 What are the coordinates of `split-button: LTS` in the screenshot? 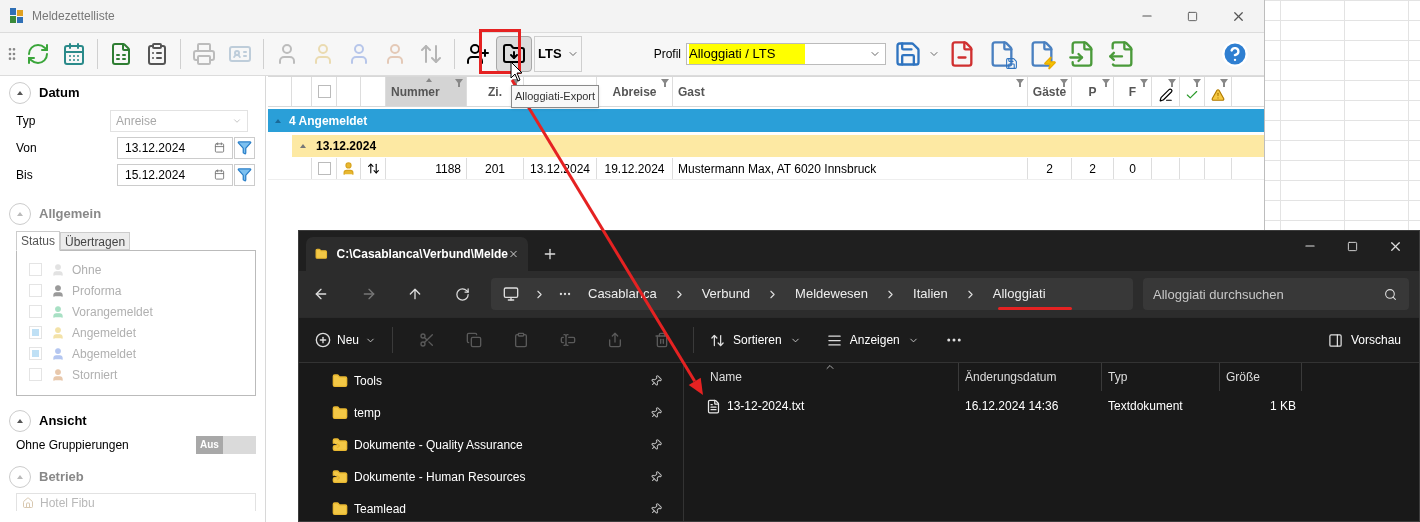 It's located at (558, 54).